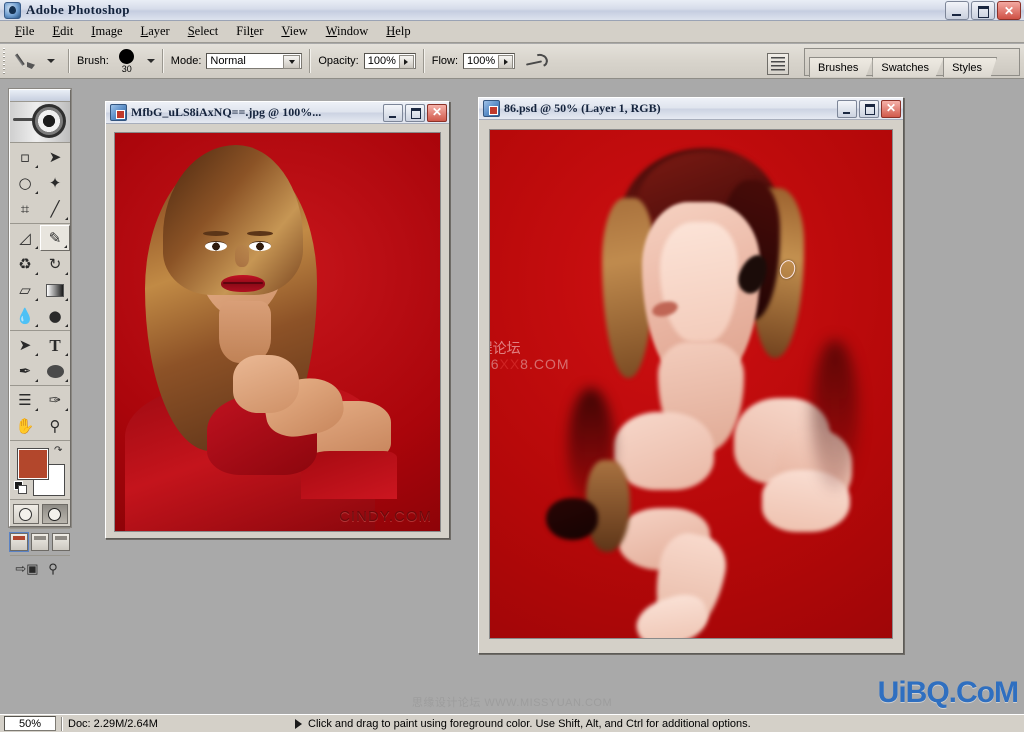 This screenshot has height=732, width=1024. Describe the element at coordinates (406, 62) in the screenshot. I see `opacity-slider-arrow-icon` at that location.